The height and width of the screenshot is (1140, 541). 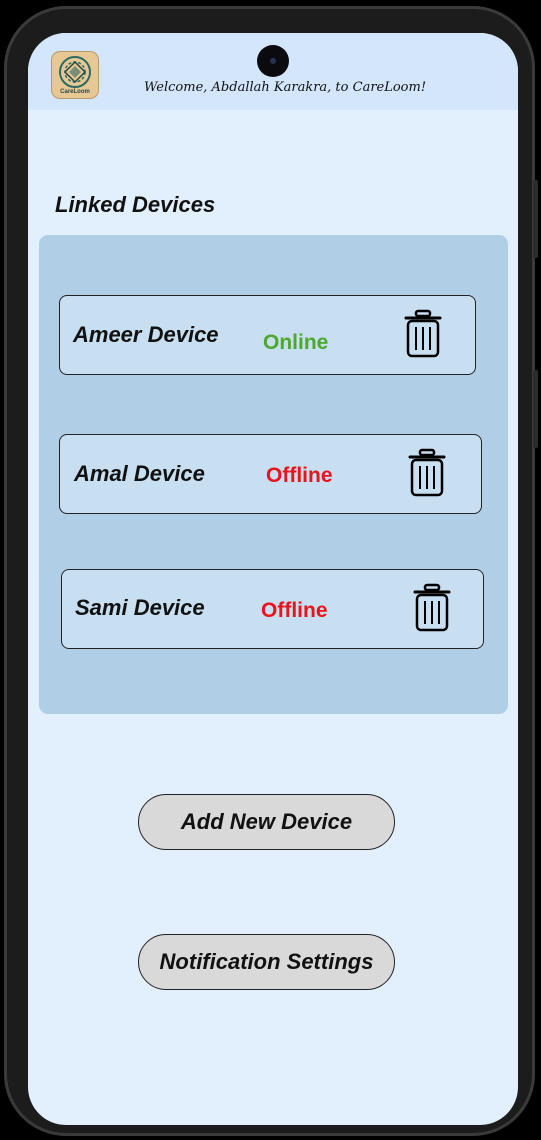 I want to click on notification-settings-button: Notification Settings, so click(x=266, y=962).